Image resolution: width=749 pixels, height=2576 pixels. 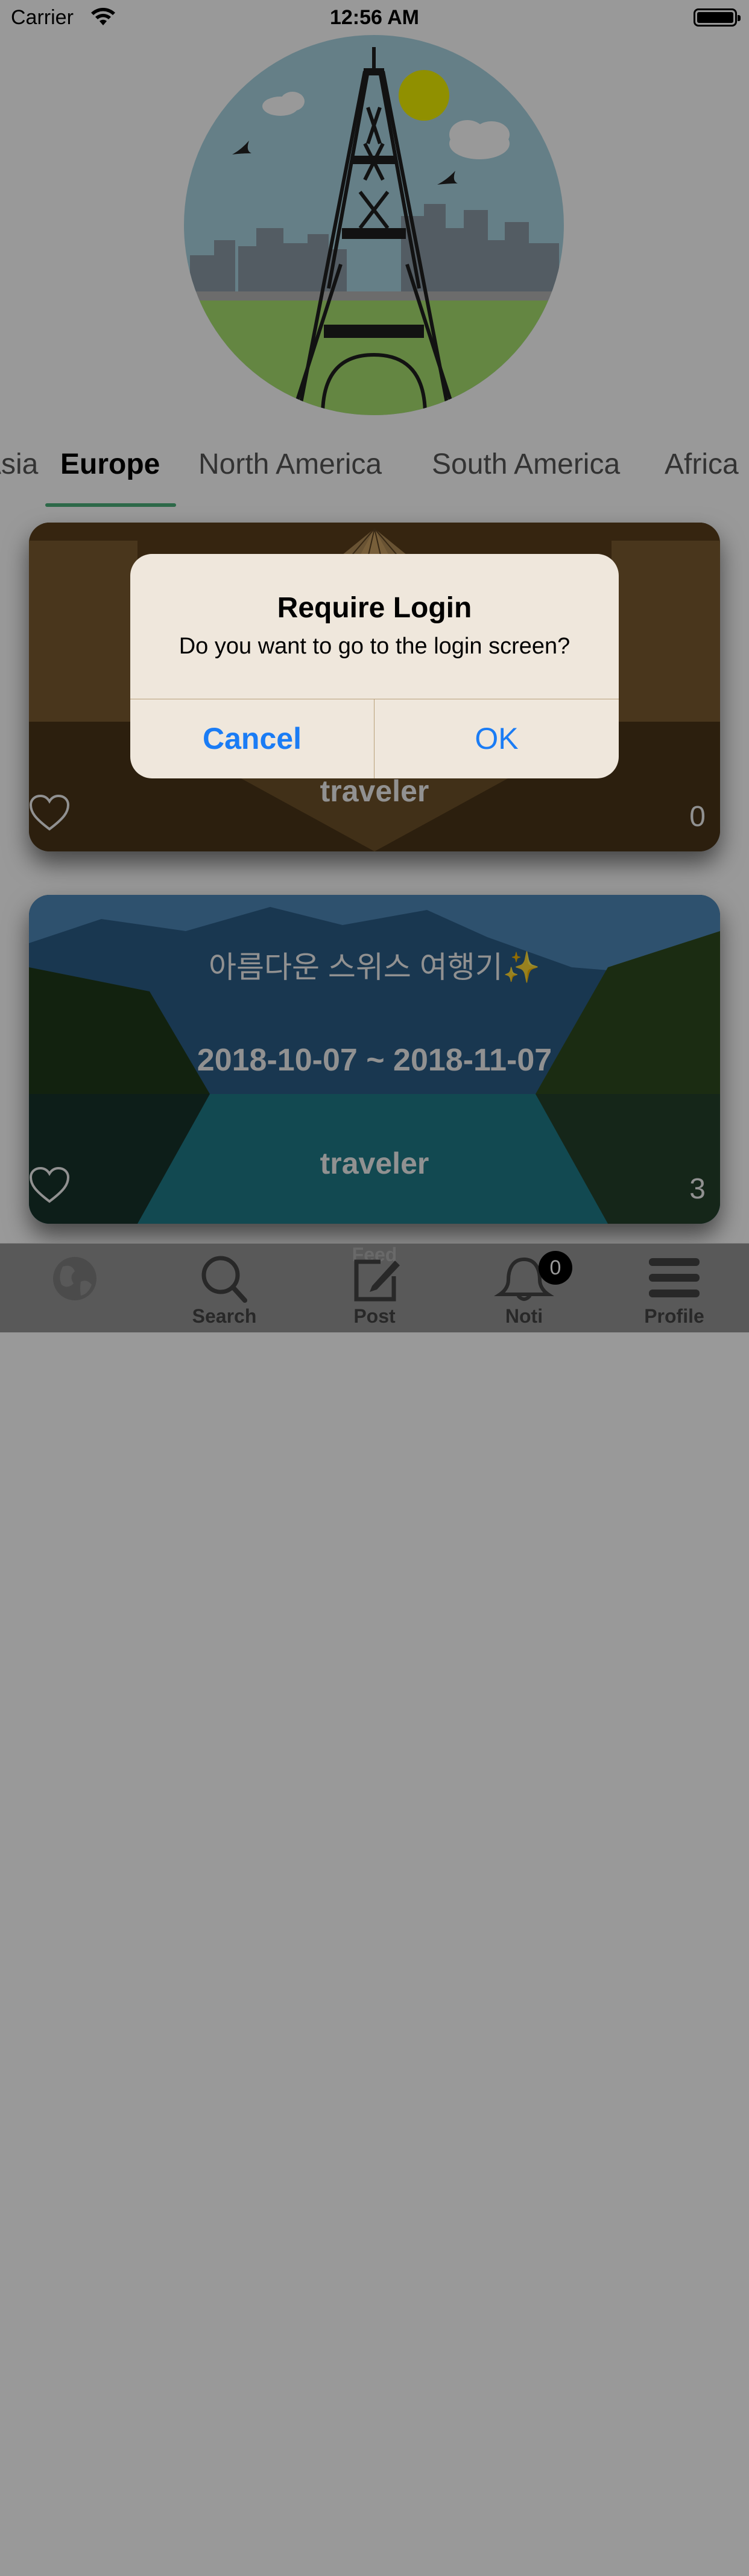 I want to click on cancel-button: Cancel, so click(x=252, y=738).